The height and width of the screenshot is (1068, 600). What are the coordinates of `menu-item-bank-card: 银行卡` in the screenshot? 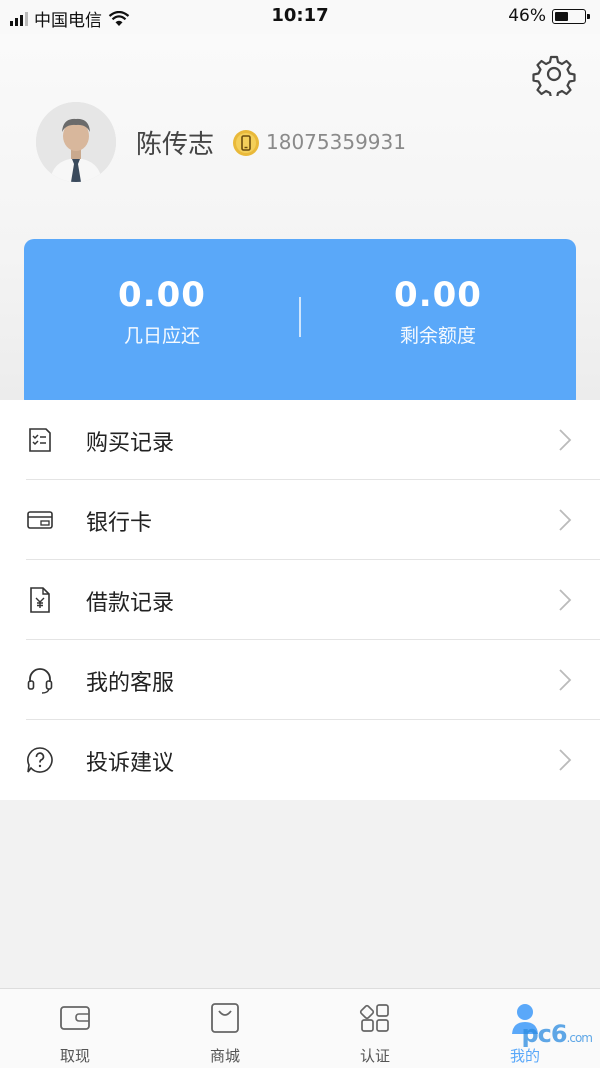 It's located at (300, 520).